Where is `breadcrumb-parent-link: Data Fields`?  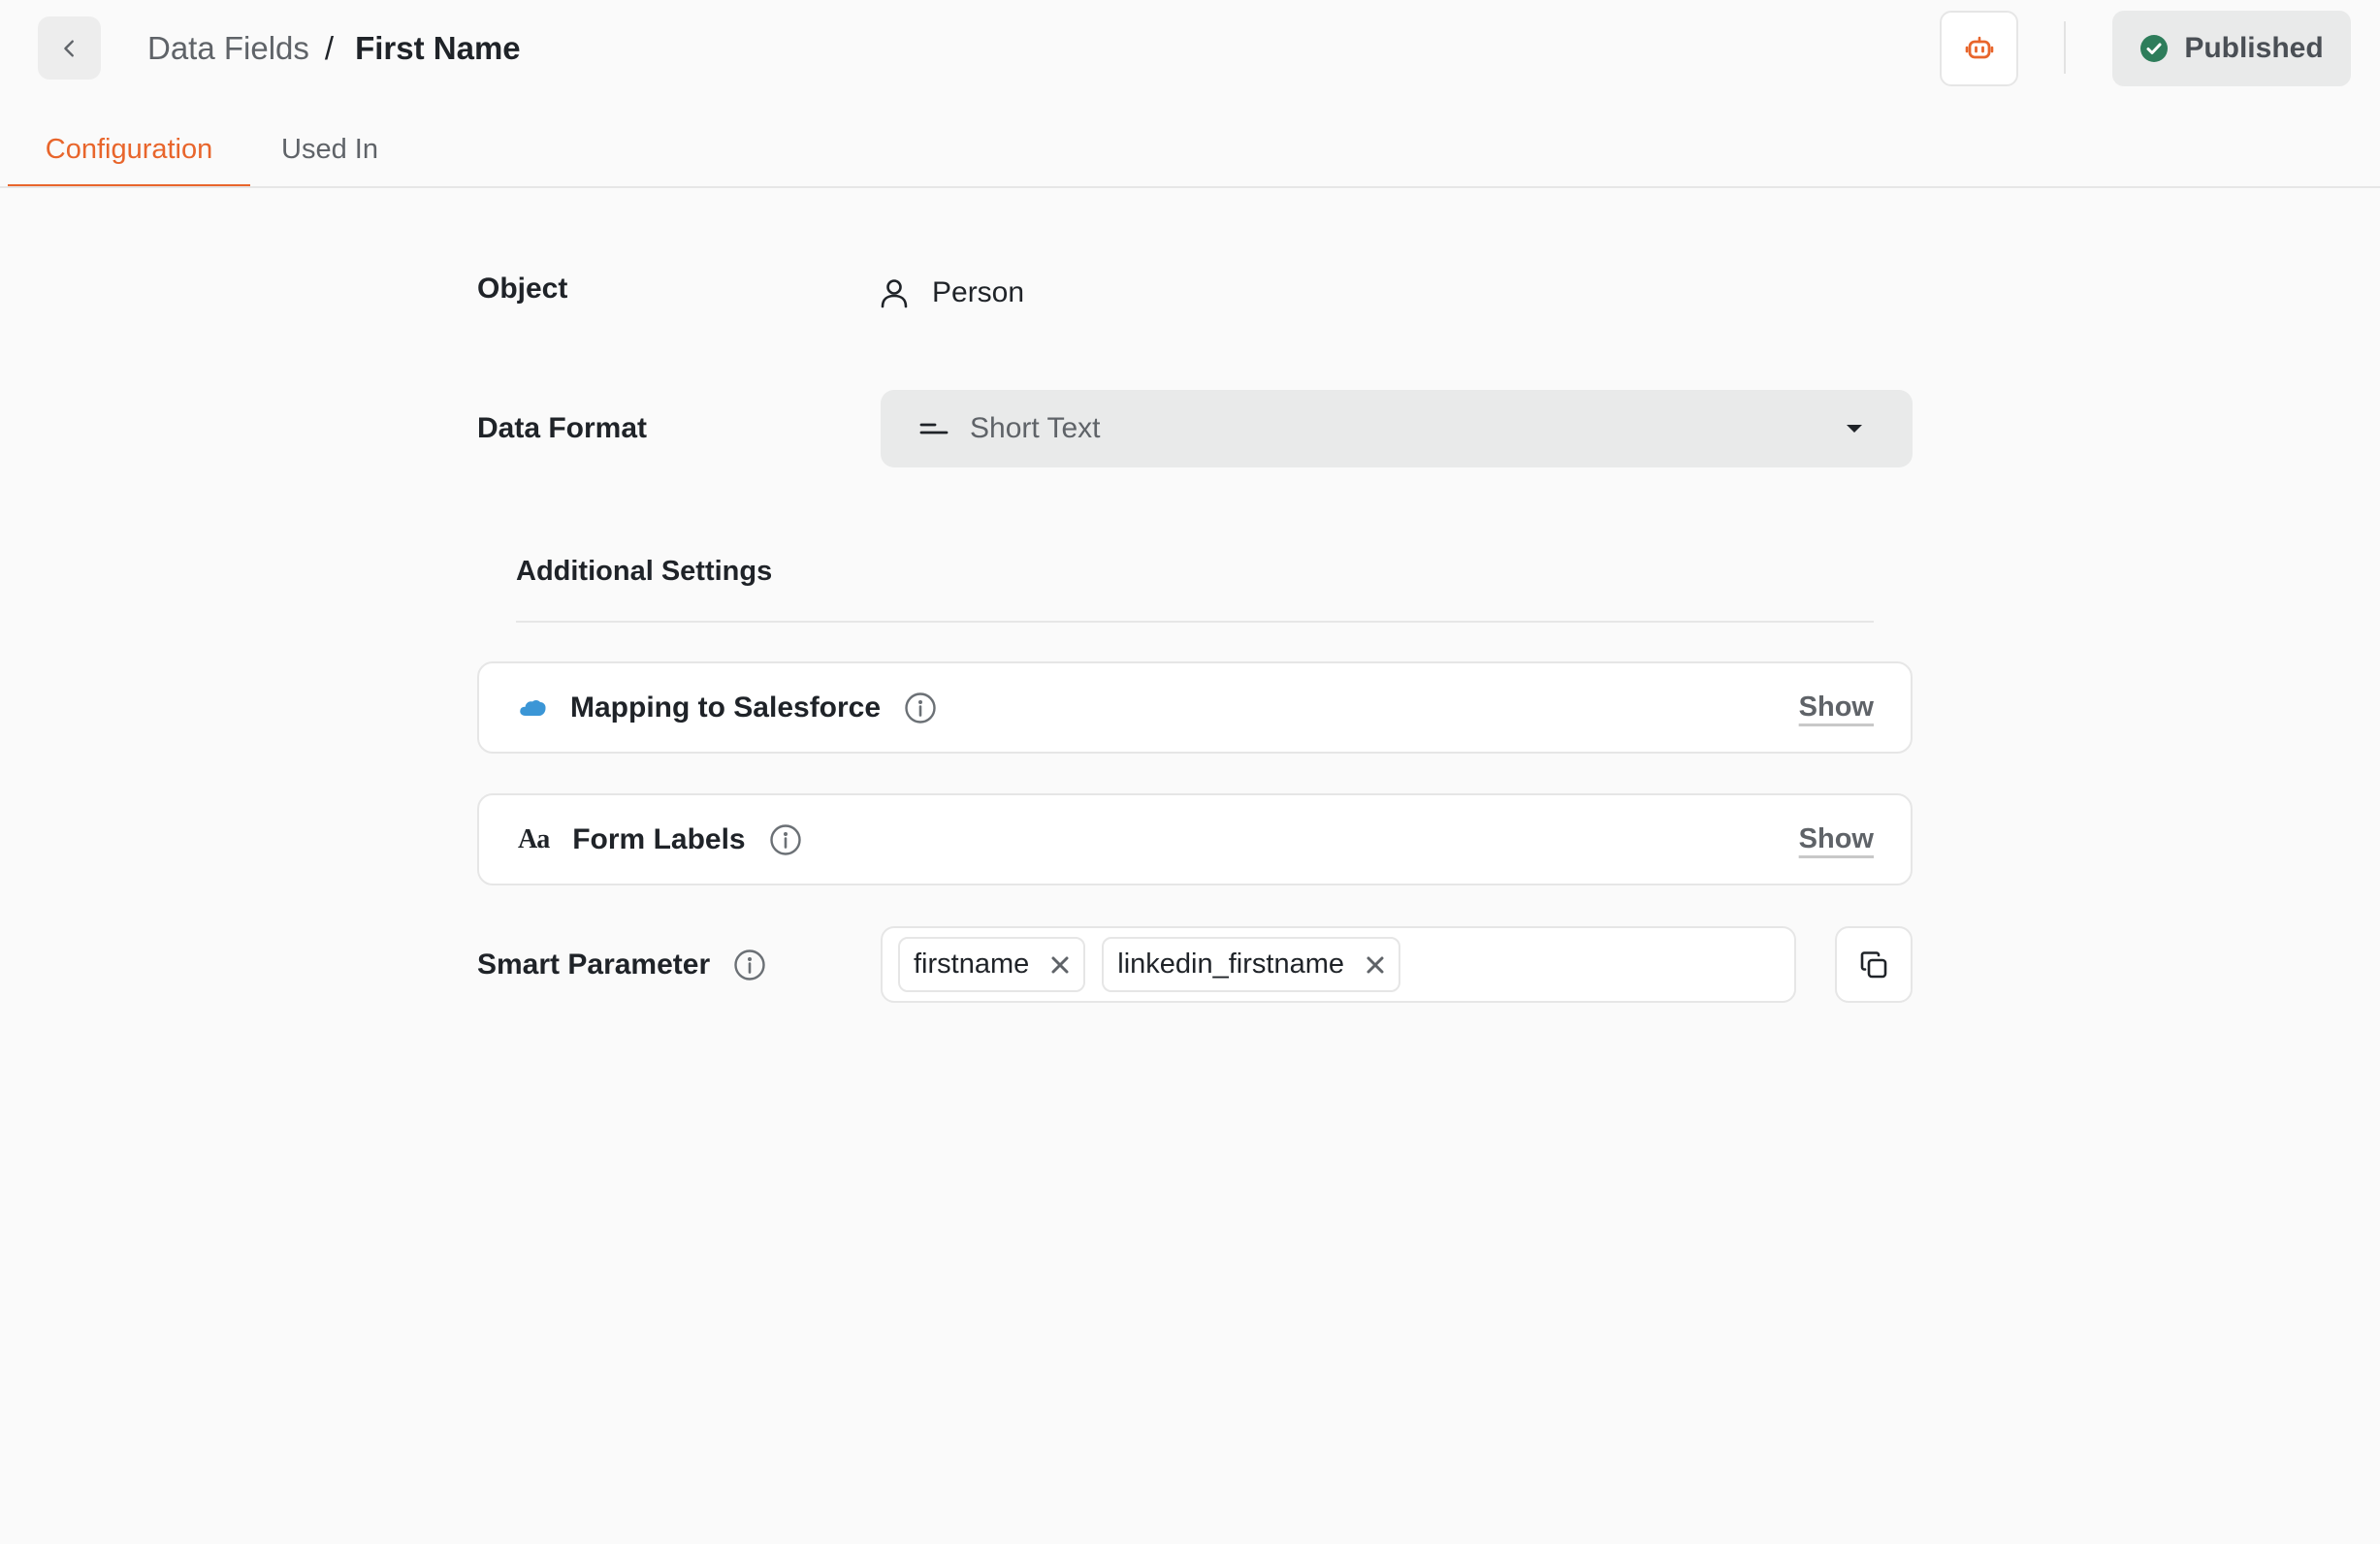 breadcrumb-parent-link: Data Fields is located at coordinates (228, 49).